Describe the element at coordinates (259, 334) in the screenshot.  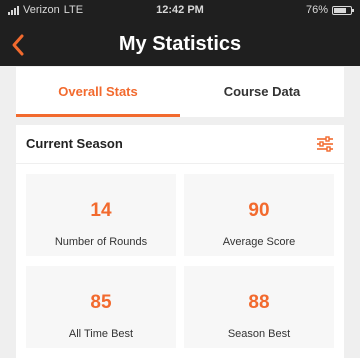
I see `stat-label: Season Best` at that location.